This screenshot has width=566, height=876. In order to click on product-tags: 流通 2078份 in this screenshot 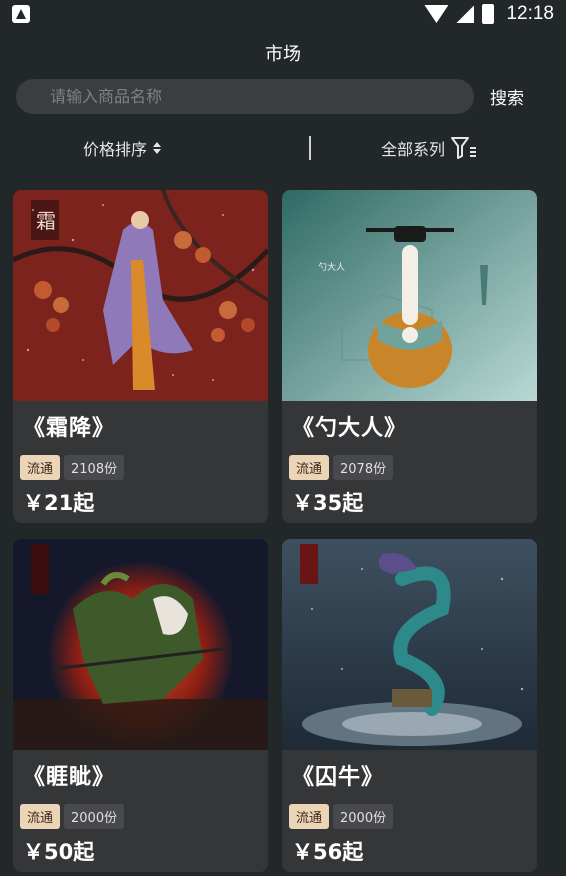, I will do `click(341, 467)`.